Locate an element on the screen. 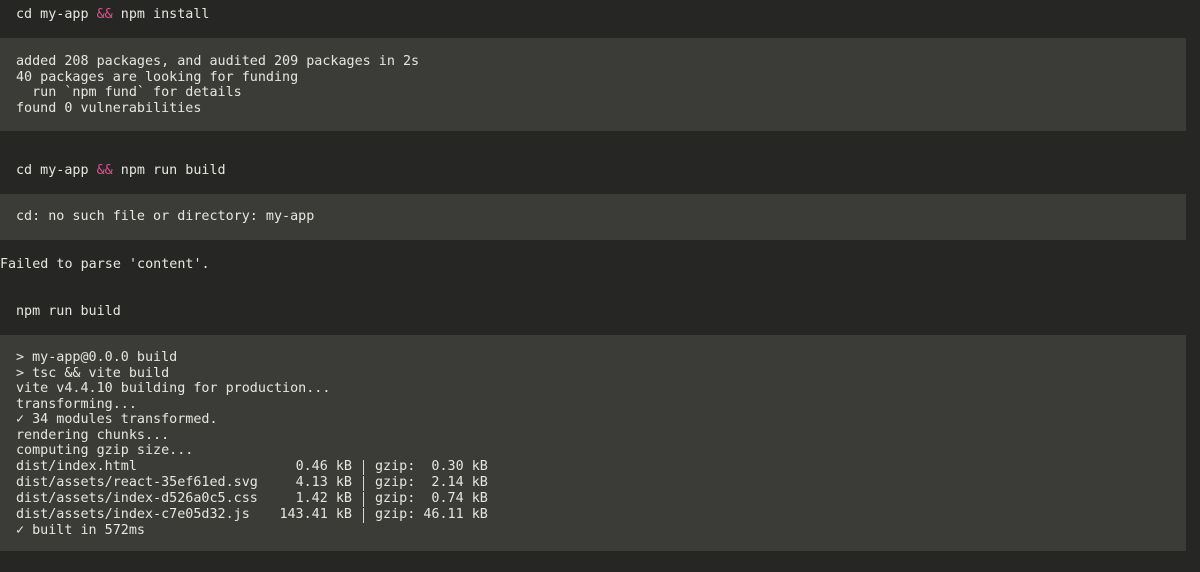 This screenshot has width=1200, height=572. output-line: found 0 vulnerabilities is located at coordinates (109, 108).